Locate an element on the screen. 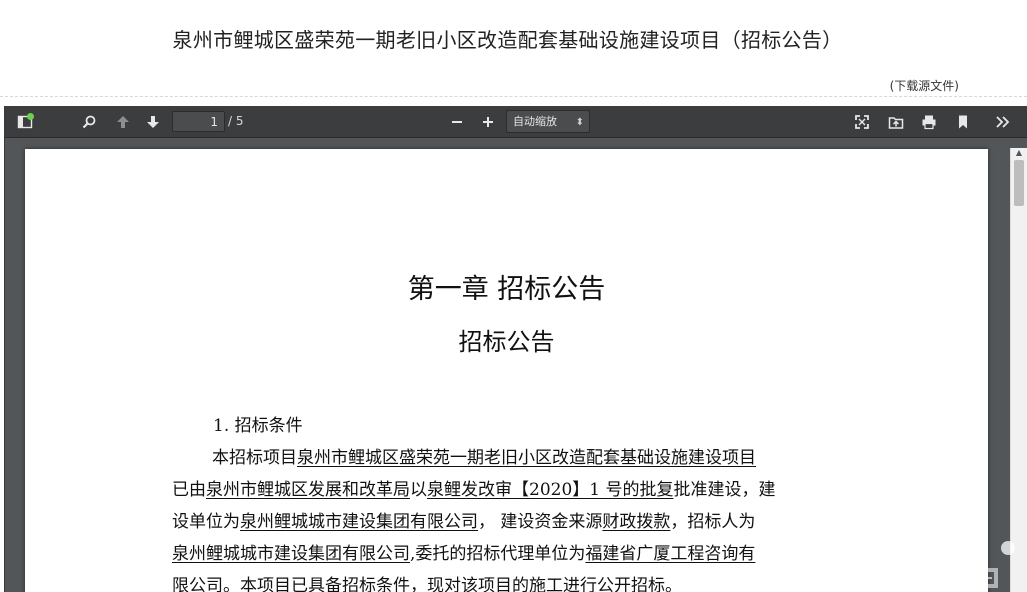  zoom-select-value: 自动缩放 is located at coordinates (535, 121).